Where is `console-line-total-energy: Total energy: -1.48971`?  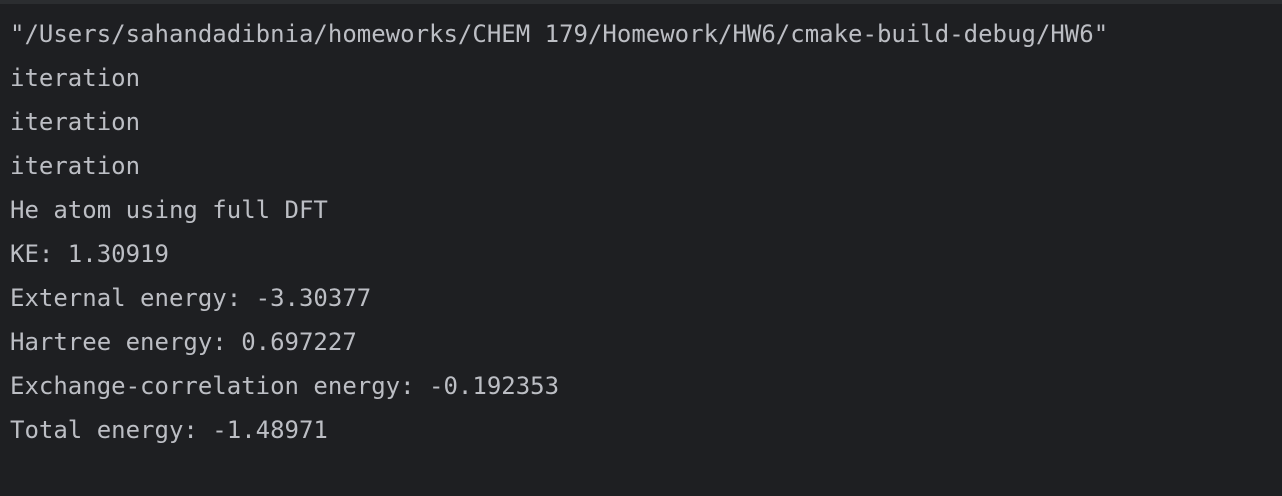
console-line-total-energy: Total energy: -1.48971 is located at coordinates (169, 430).